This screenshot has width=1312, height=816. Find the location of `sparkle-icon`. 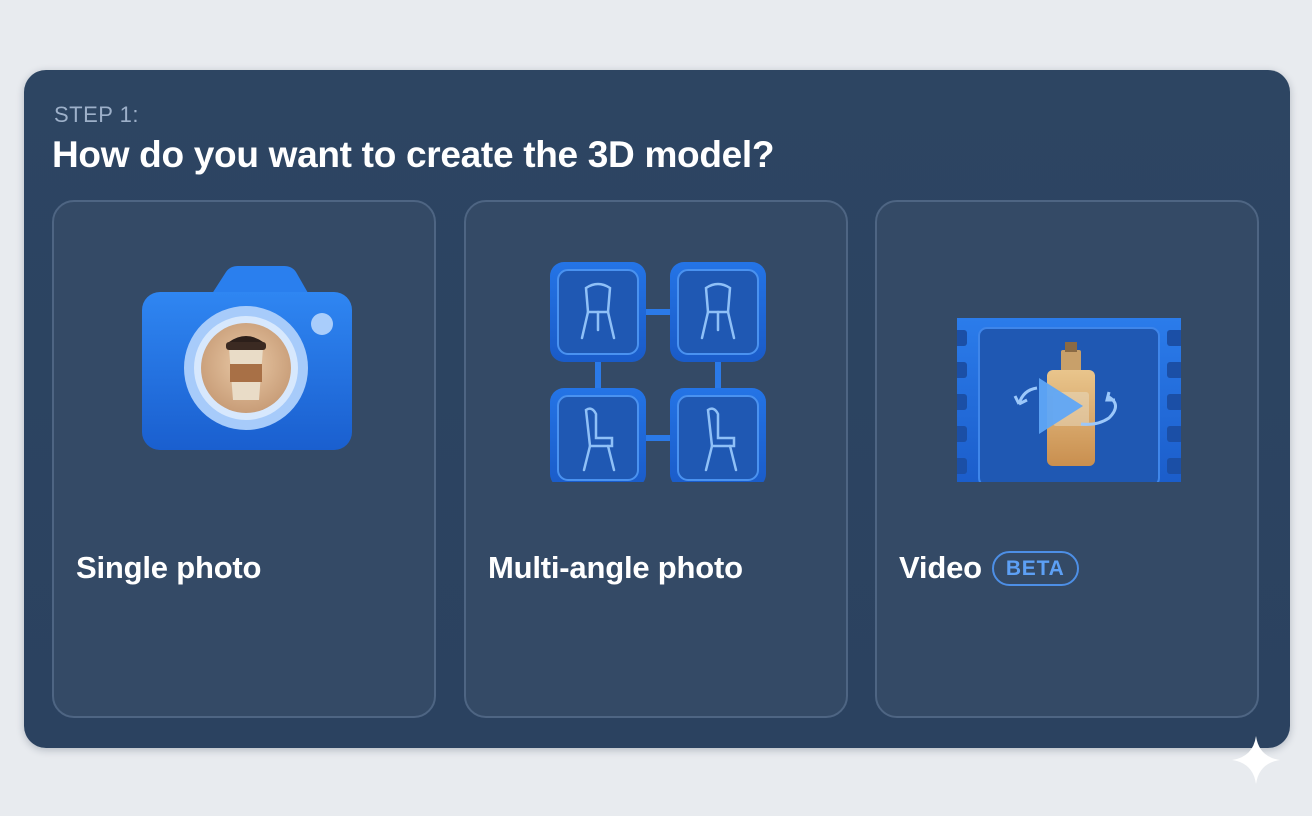

sparkle-icon is located at coordinates (1256, 760).